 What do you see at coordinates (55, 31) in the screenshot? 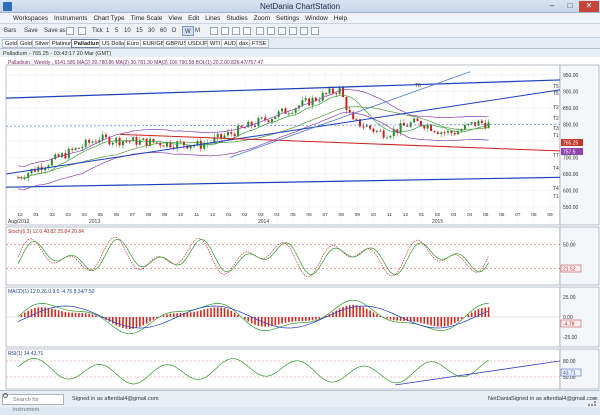
I see `toolbar-save-as: Save as` at bounding box center [55, 31].